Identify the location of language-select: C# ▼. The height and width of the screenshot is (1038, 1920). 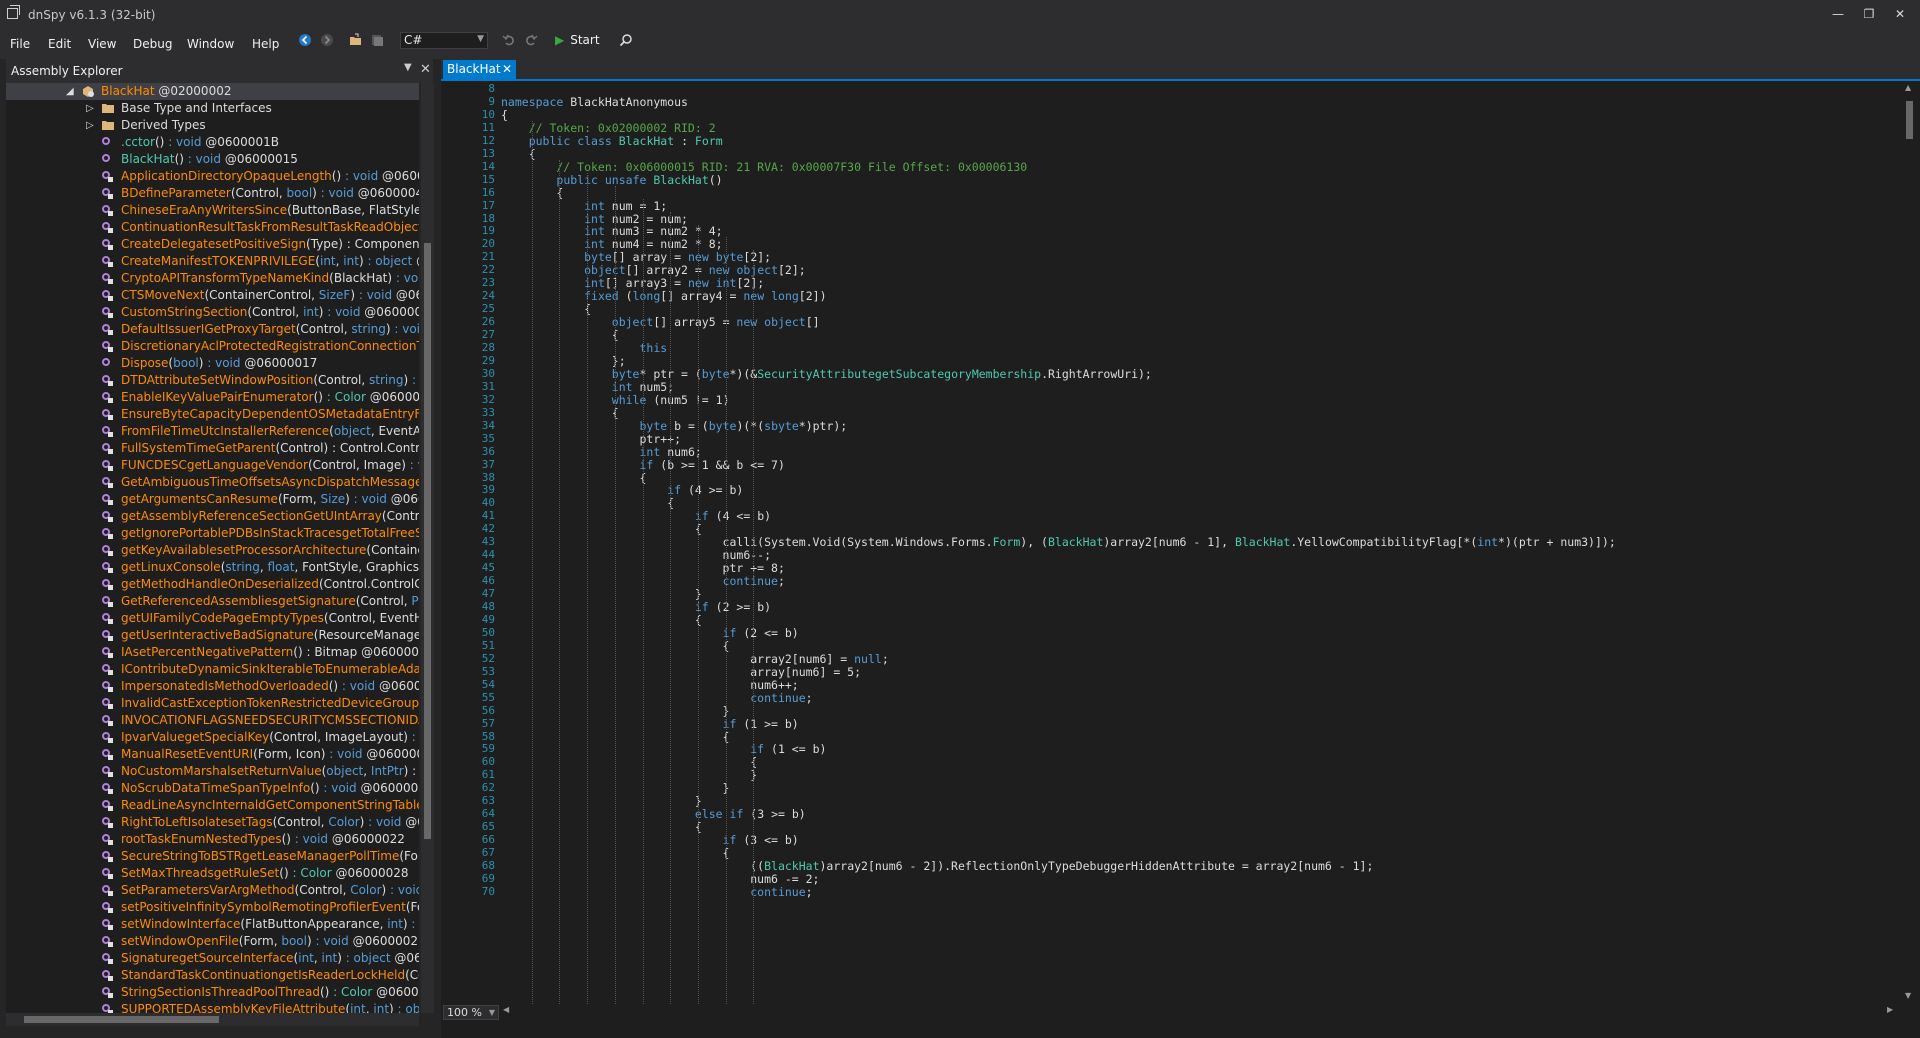
(444, 40).